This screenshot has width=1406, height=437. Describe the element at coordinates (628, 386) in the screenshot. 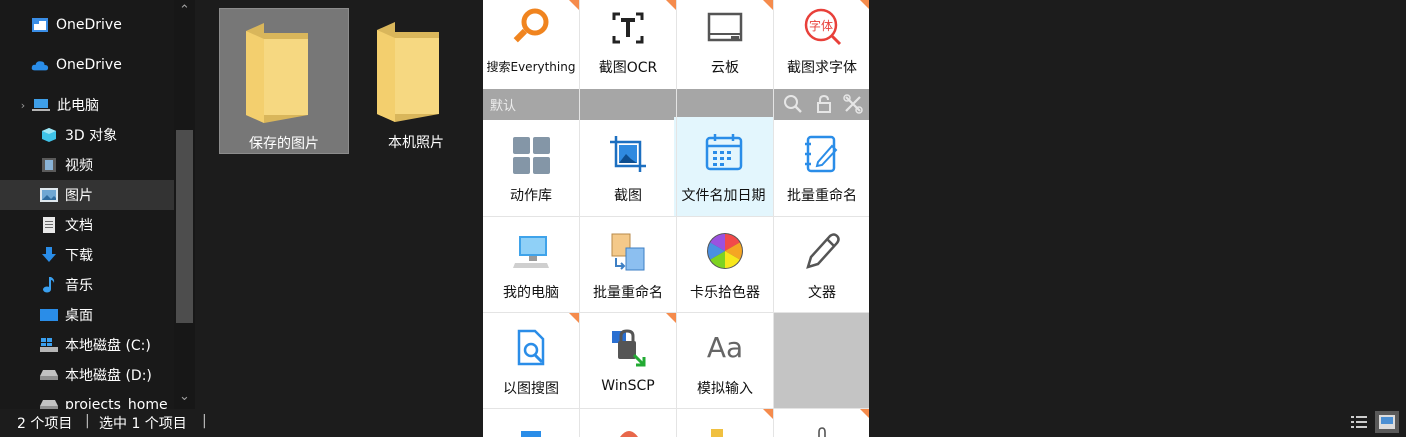

I see `action-label: WinSCP` at that location.